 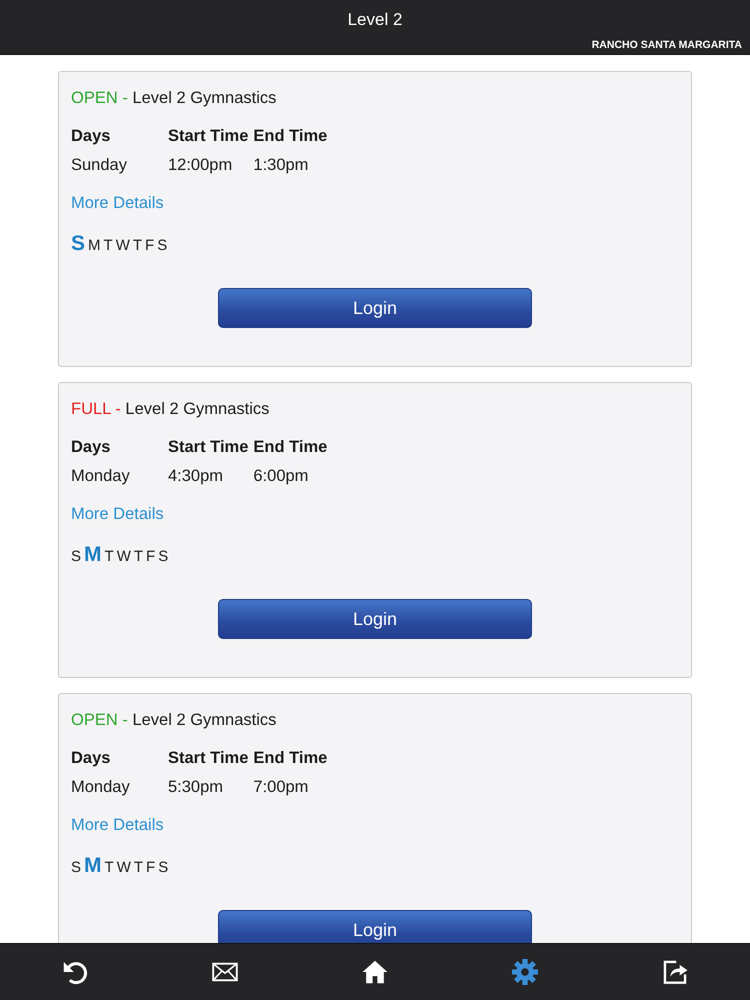 I want to click on undo-icon, so click(x=75, y=972).